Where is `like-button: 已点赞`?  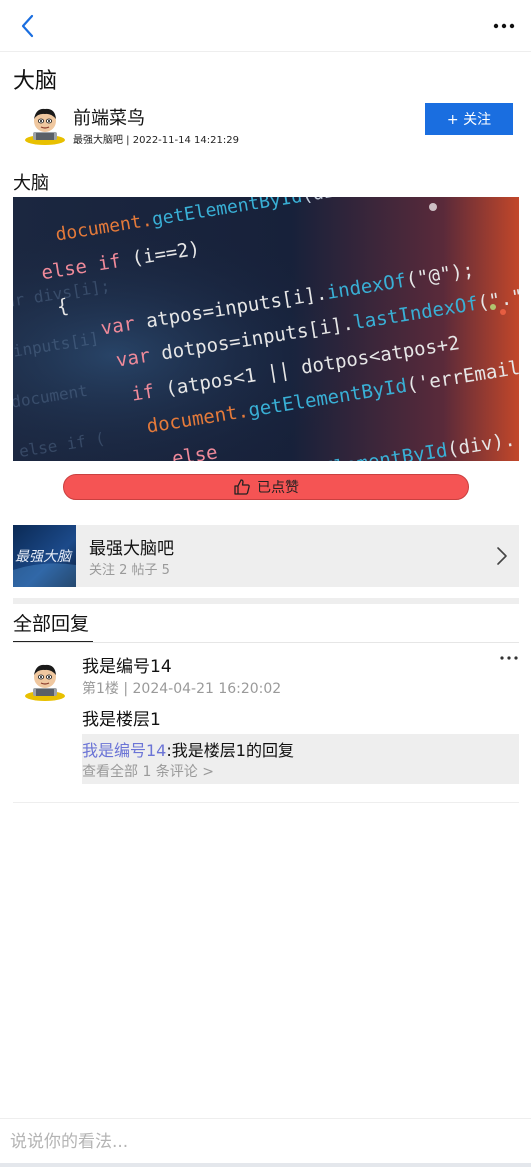
like-button: 已点赞 is located at coordinates (266, 487).